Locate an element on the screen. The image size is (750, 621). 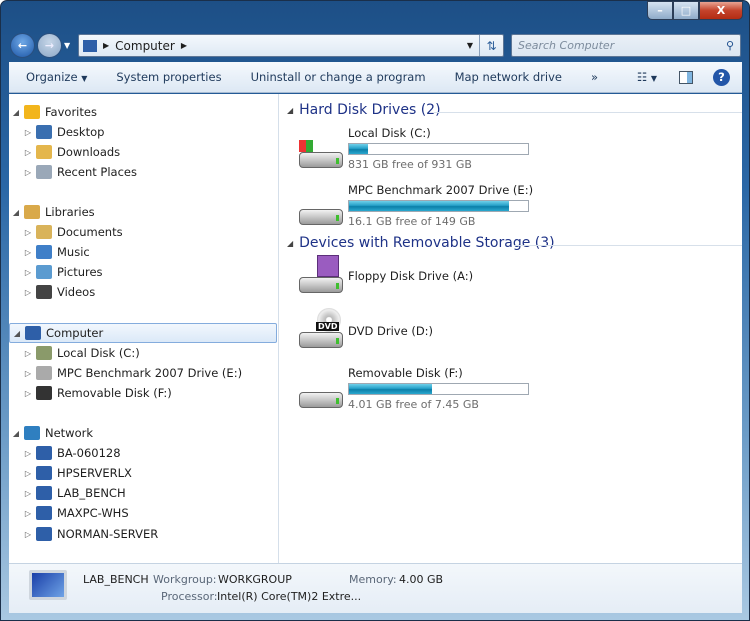
drive-name: MPC Benchmark 2007 Drive (E:) is located at coordinates (441, 190).